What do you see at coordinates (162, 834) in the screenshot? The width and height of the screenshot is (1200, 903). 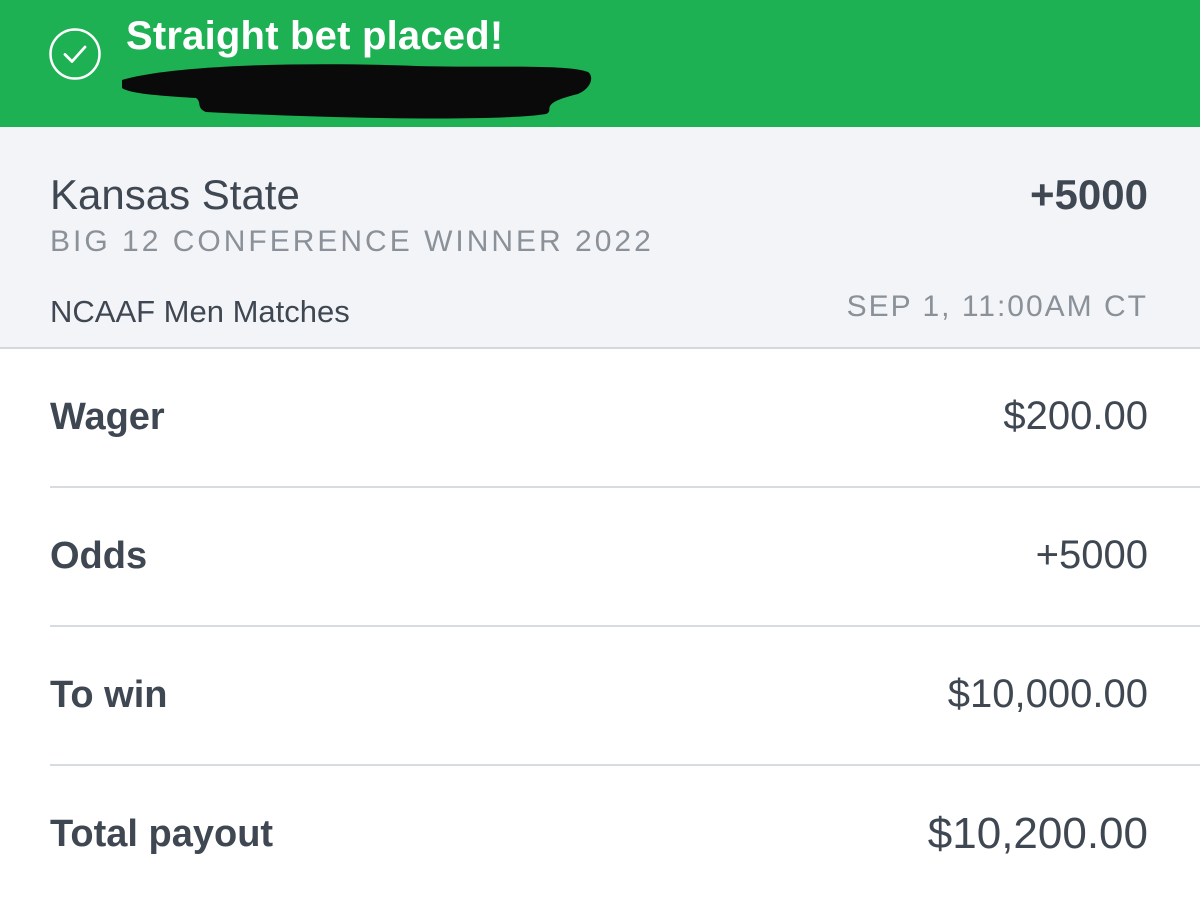 I see `total-payout-label: Total payout` at bounding box center [162, 834].